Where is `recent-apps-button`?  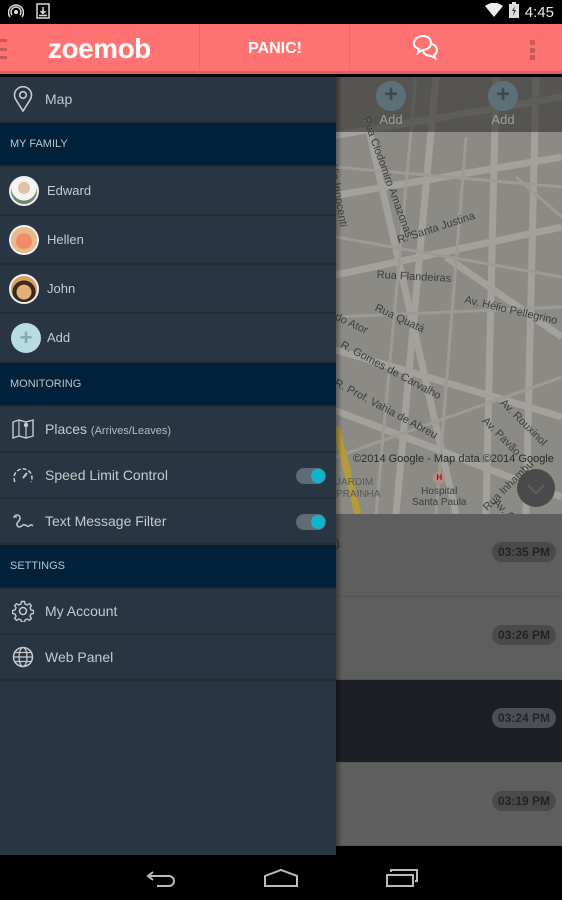
recent-apps-button is located at coordinates (402, 878).